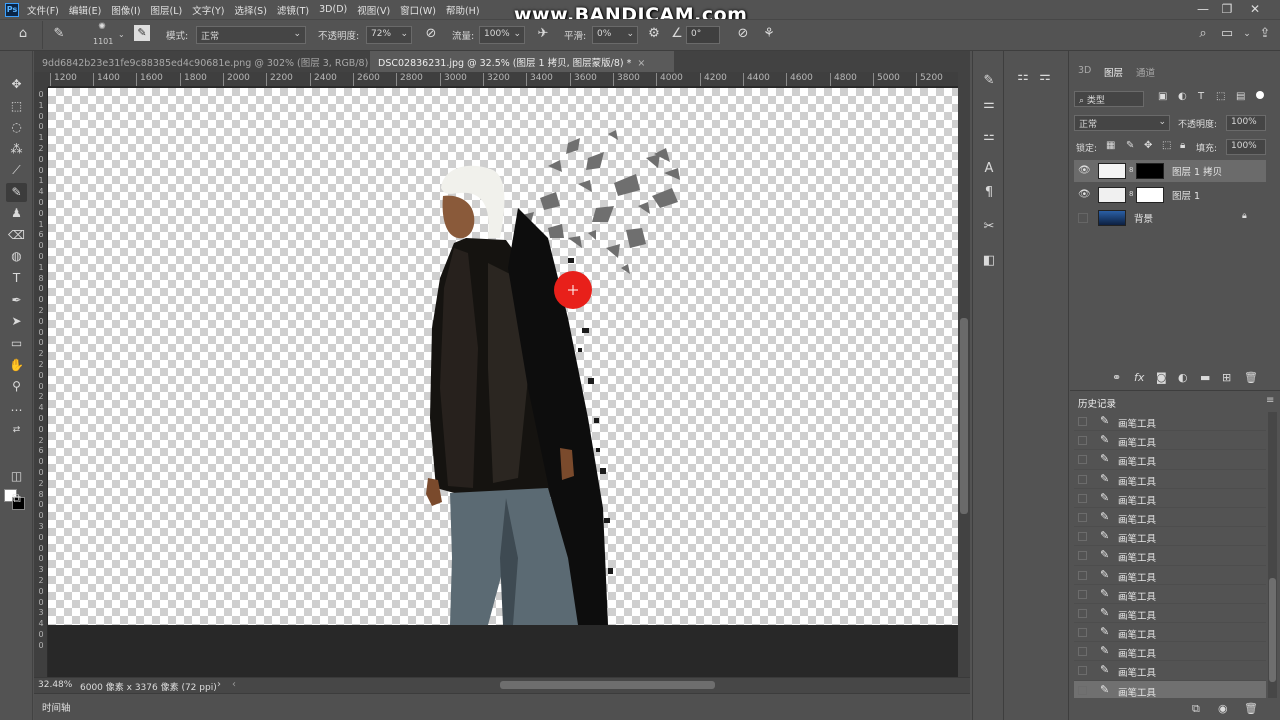 The image size is (1280, 720). I want to click on menu-file: 文件(F), so click(43, 10).